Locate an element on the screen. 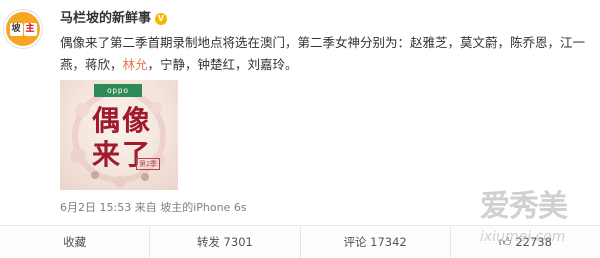  post-meta: 6月2日 15:53 来自 坡主的iPhone 6s is located at coordinates (153, 208).